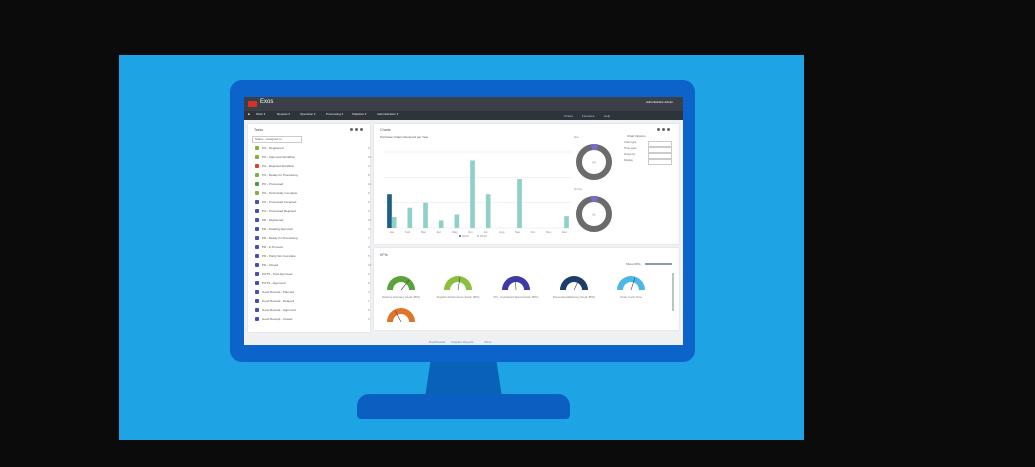 This screenshot has height=467, width=1035. What do you see at coordinates (663, 129) in the screenshot?
I see `chart-settings-icon` at bounding box center [663, 129].